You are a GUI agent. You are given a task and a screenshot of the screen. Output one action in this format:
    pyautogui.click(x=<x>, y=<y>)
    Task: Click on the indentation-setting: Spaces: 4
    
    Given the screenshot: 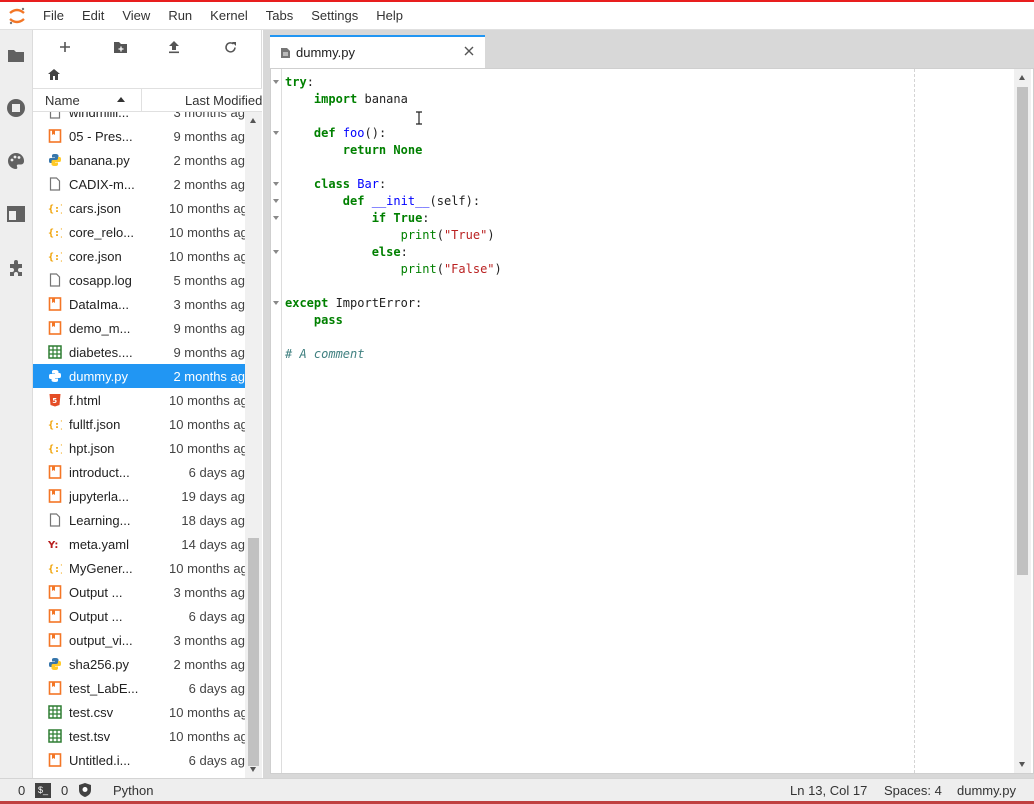 What is the action you would take?
    pyautogui.click(x=913, y=790)
    